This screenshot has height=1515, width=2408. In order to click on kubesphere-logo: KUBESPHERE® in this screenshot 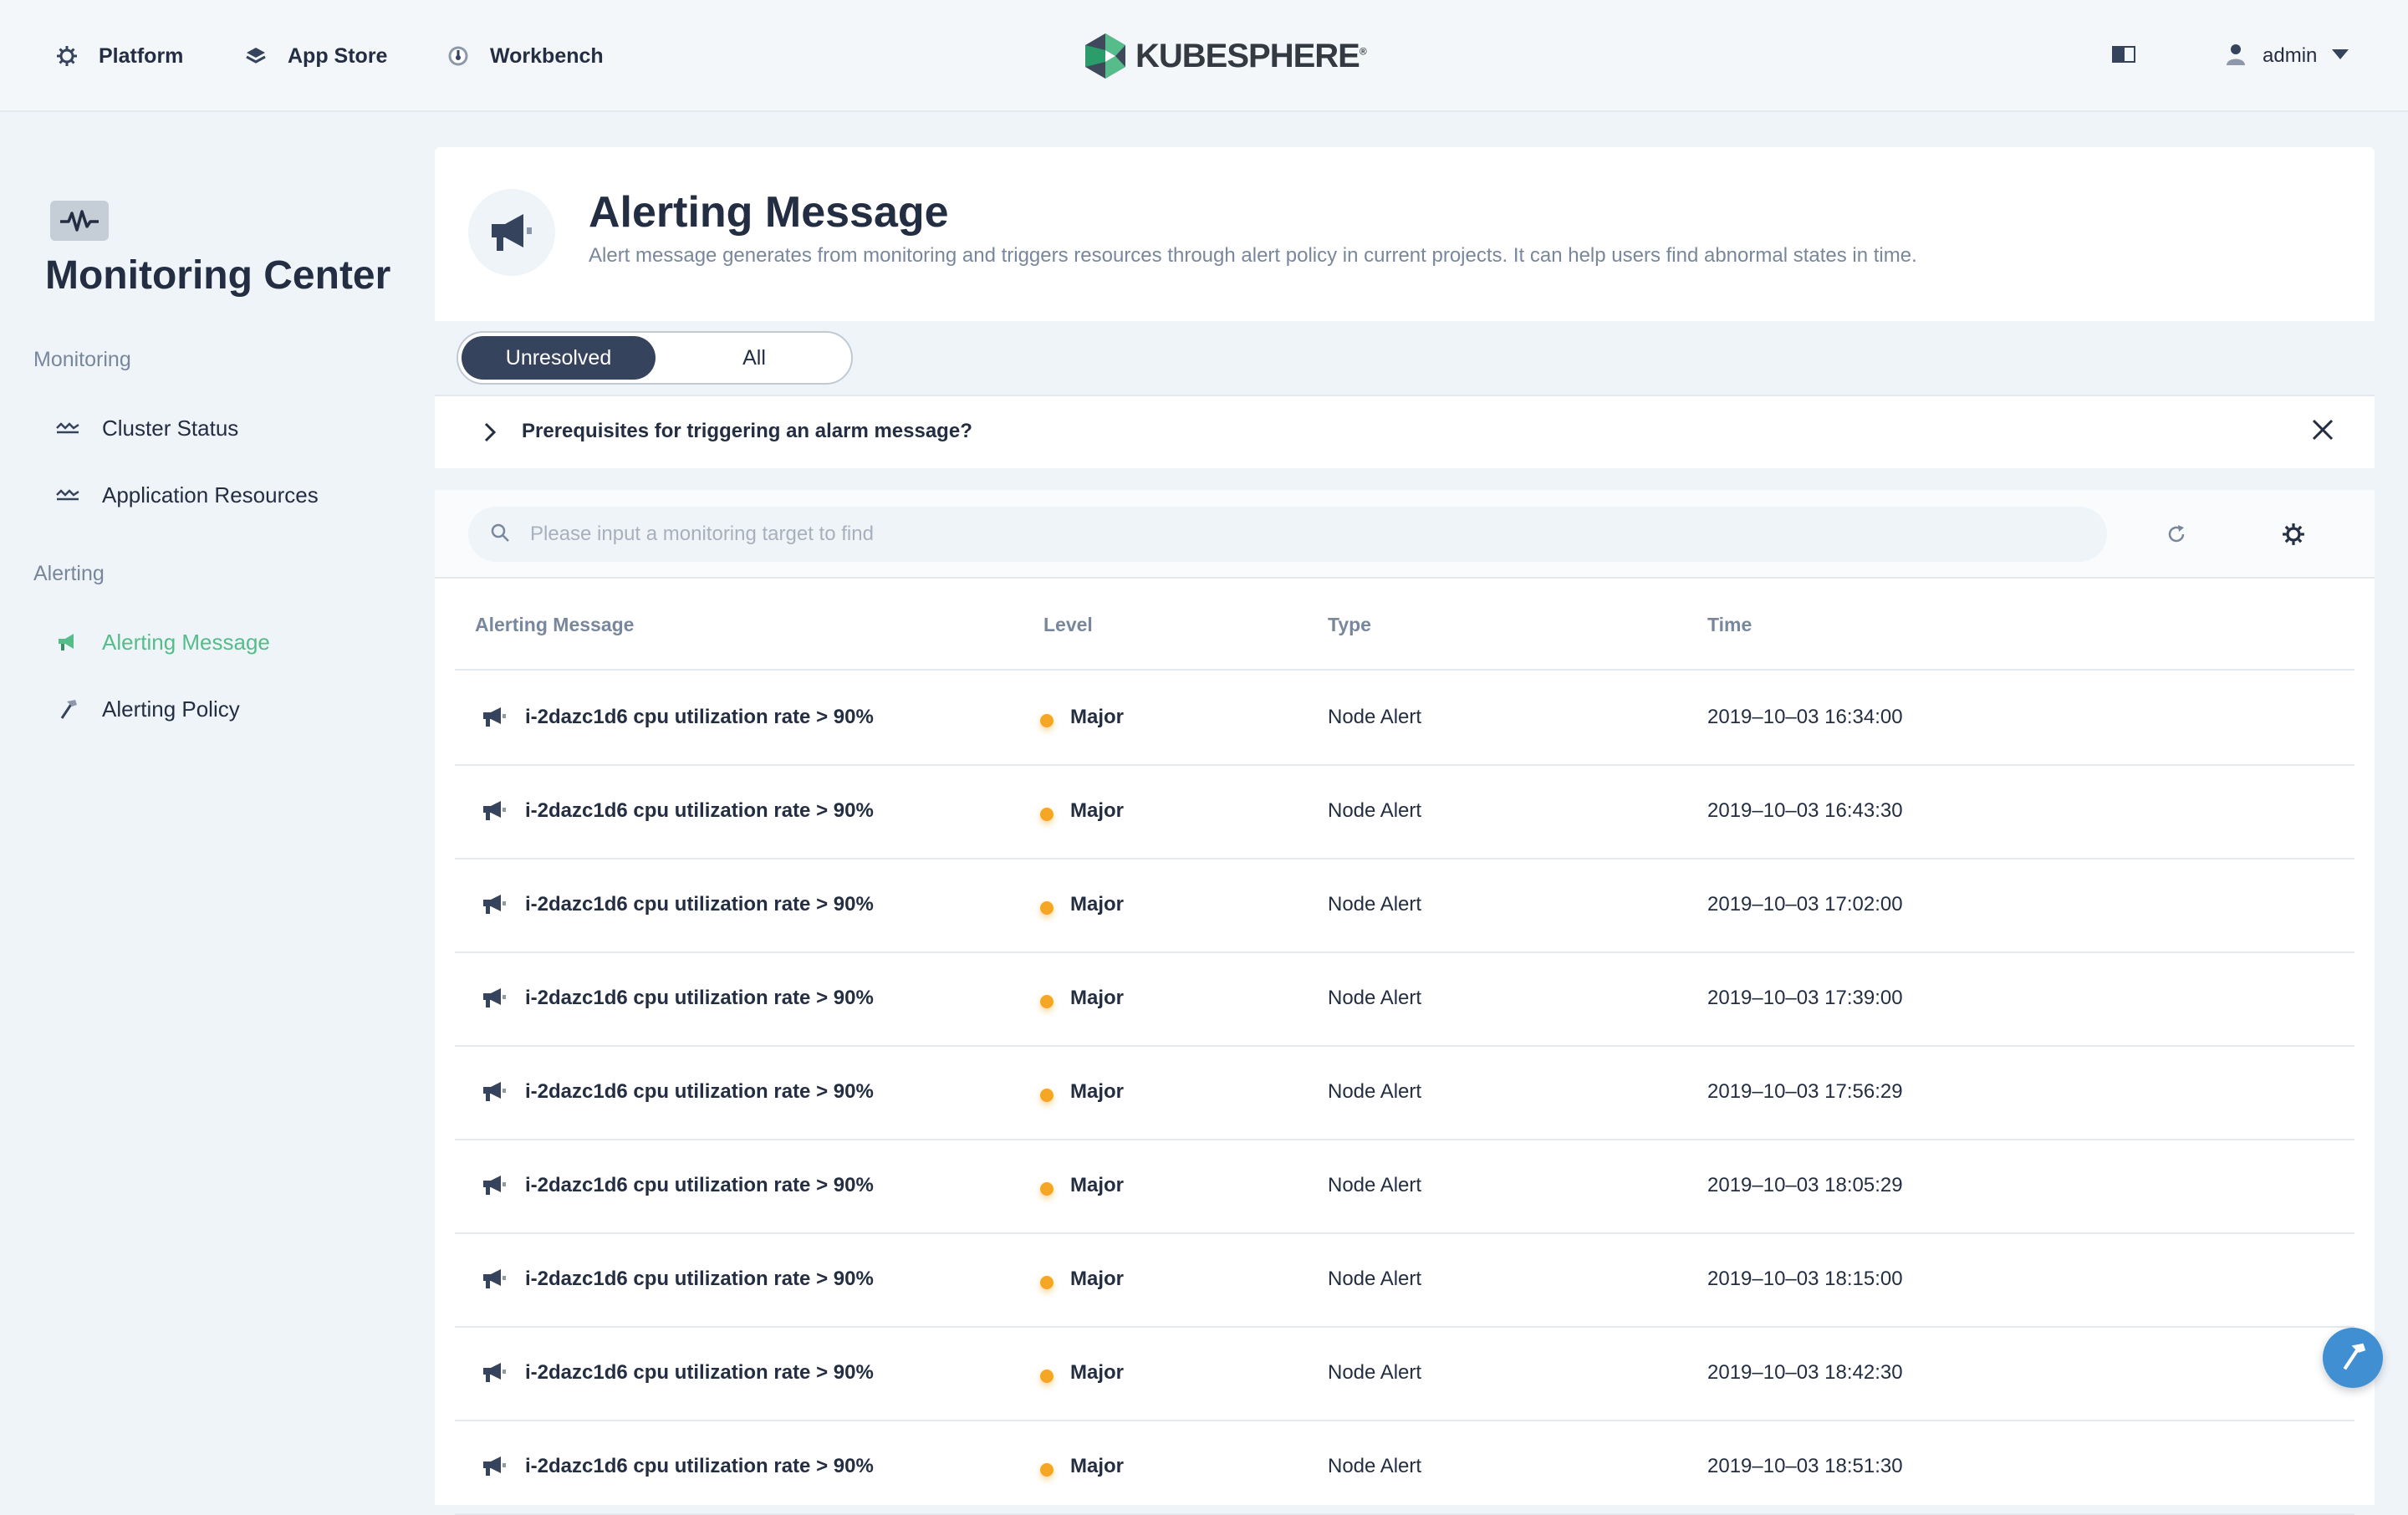, I will do `click(1225, 56)`.